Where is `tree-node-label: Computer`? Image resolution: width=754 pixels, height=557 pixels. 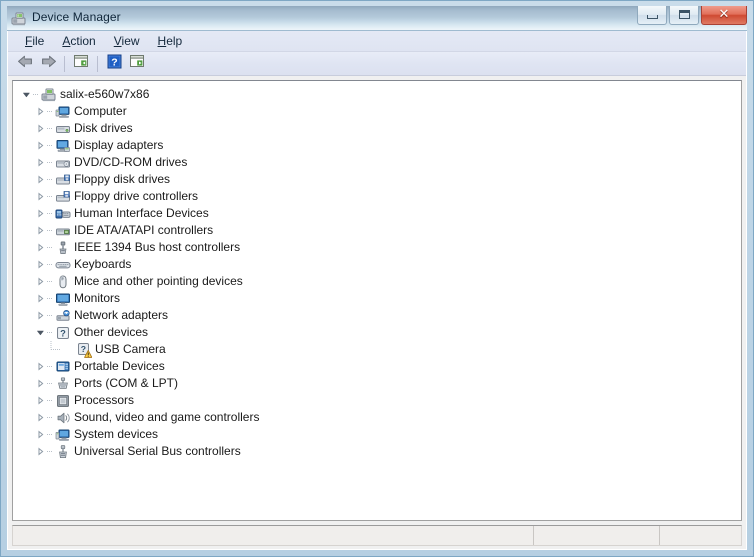
tree-node-label: Computer is located at coordinates (100, 111).